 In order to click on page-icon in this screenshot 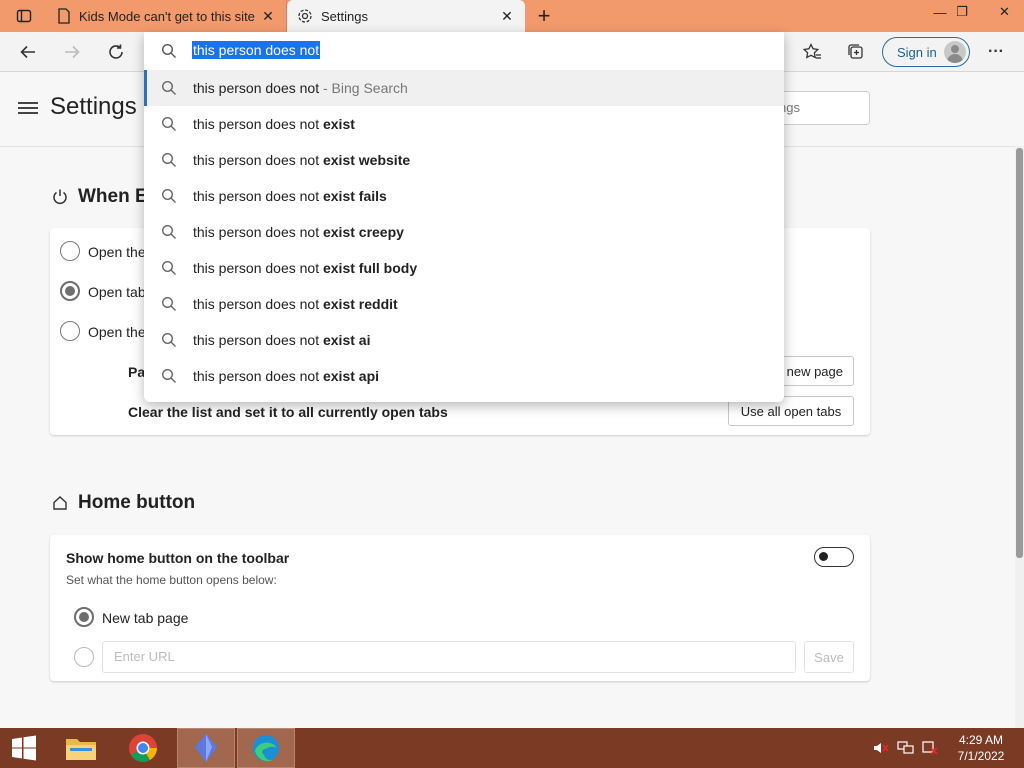, I will do `click(64, 16)`.